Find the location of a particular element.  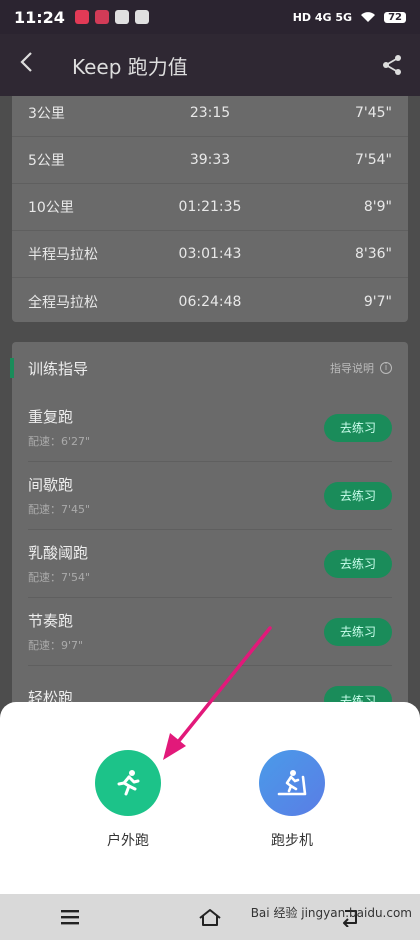

treadmill-icon is located at coordinates (292, 783).